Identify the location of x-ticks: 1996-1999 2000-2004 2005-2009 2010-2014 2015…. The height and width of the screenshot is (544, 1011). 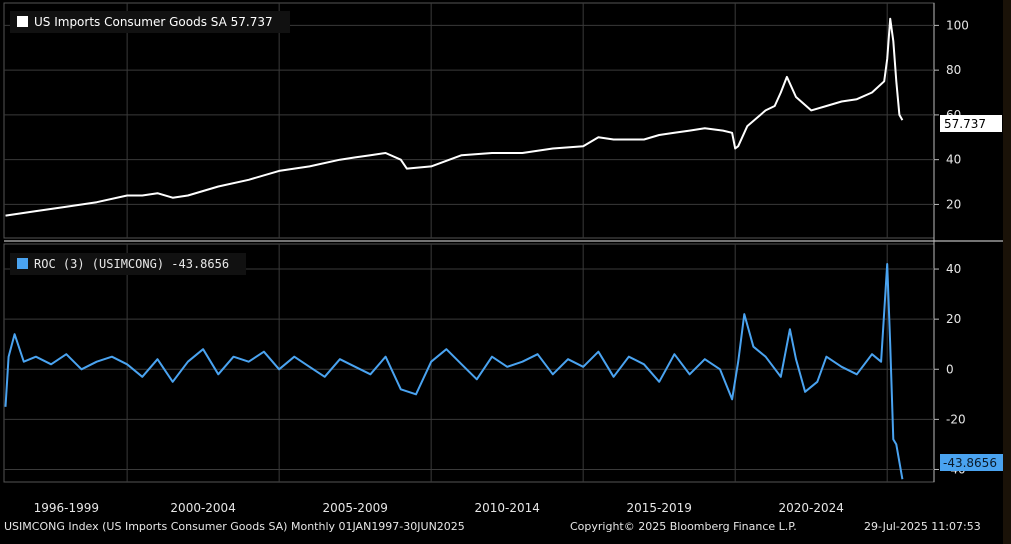
(439, 508).